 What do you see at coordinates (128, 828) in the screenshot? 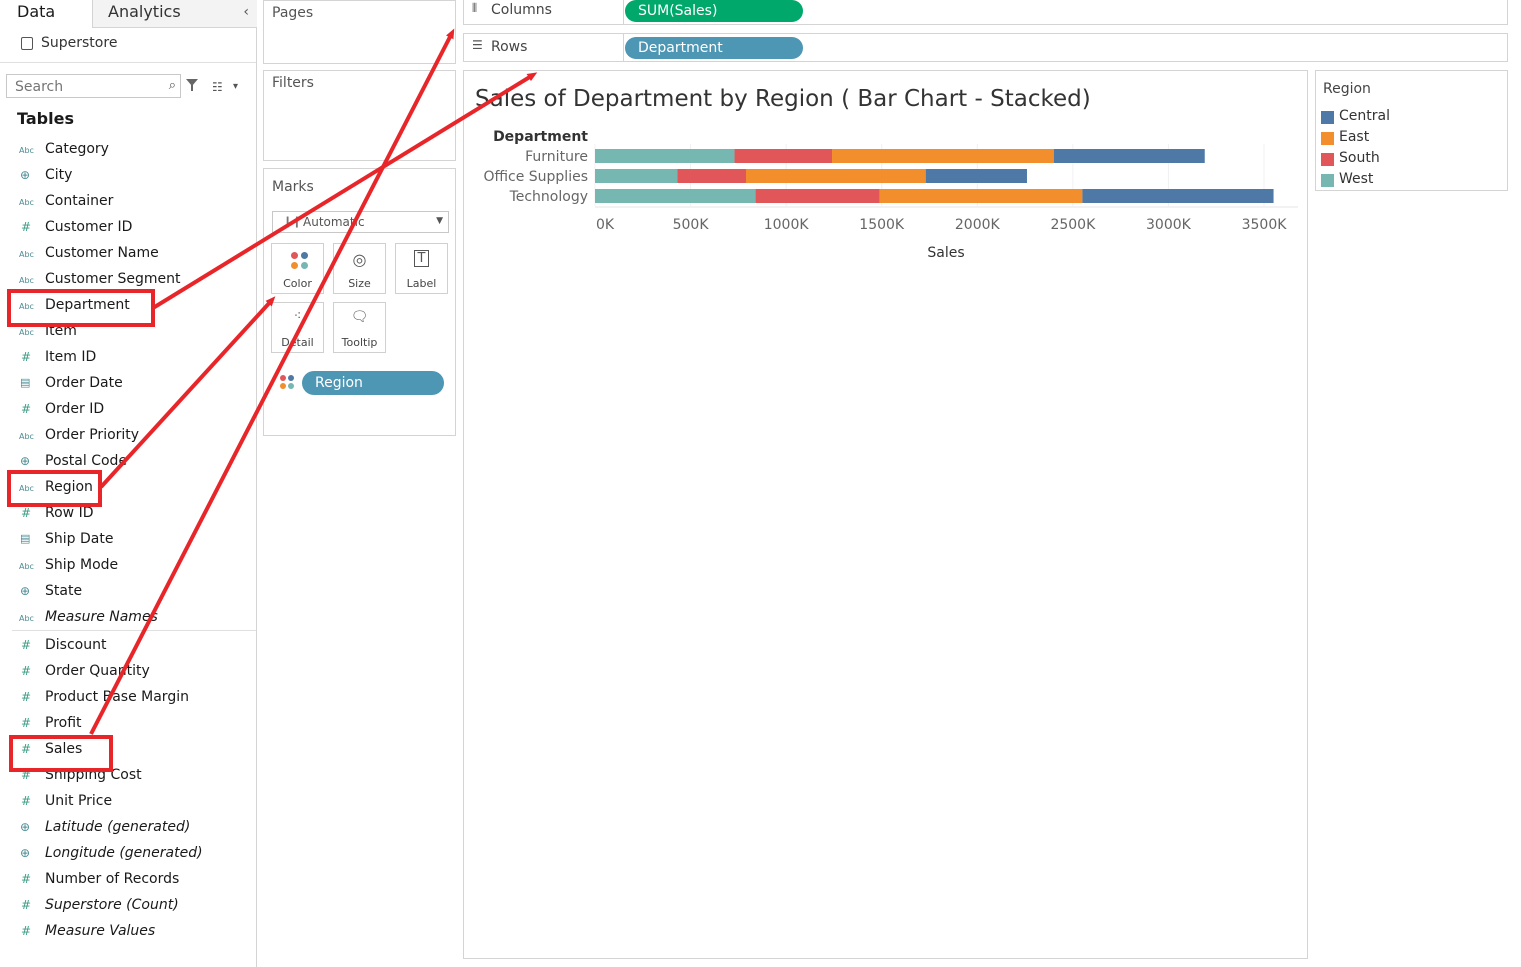
I see `field-latitude-generated: ⊕ Latitude (generated)` at bounding box center [128, 828].